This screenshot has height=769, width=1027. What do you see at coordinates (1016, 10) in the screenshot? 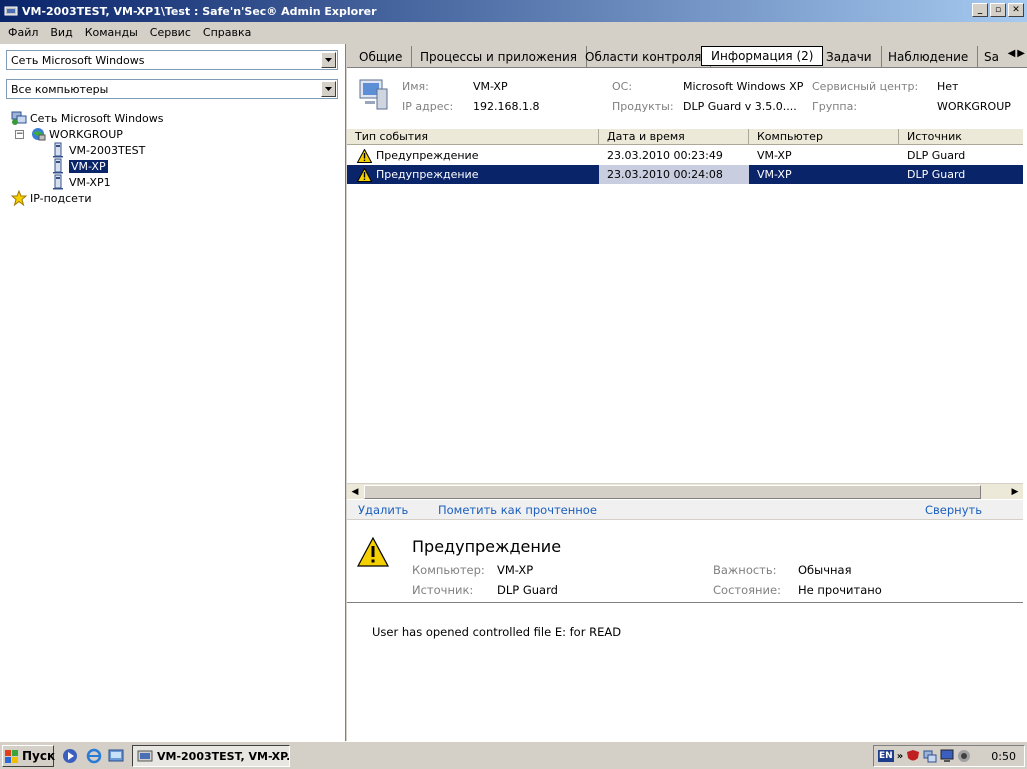
I see `close-button: ✕` at bounding box center [1016, 10].